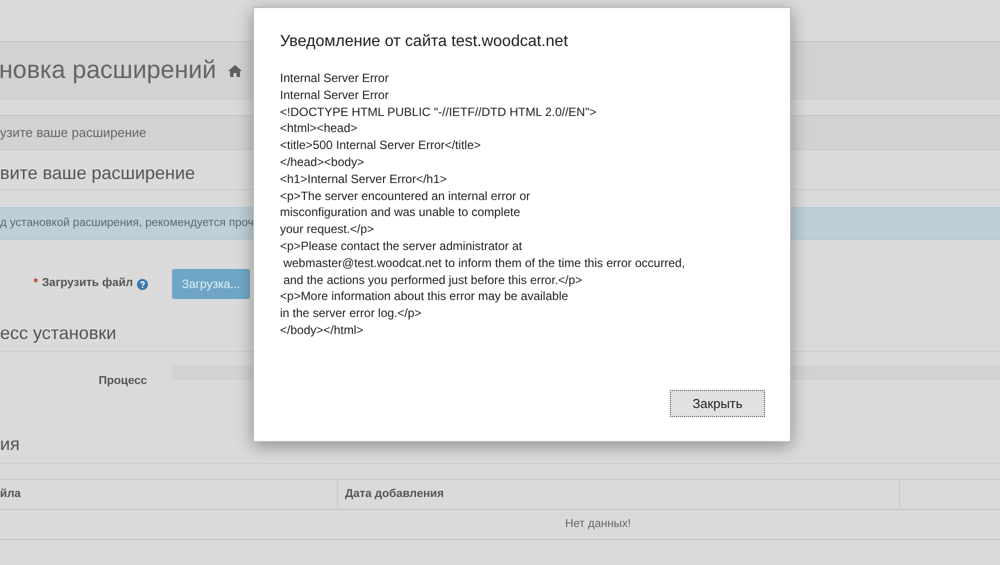 Image resolution: width=1000 pixels, height=565 pixels. I want to click on message-line: <title>500 Internal Server Error</title>, so click(381, 145).